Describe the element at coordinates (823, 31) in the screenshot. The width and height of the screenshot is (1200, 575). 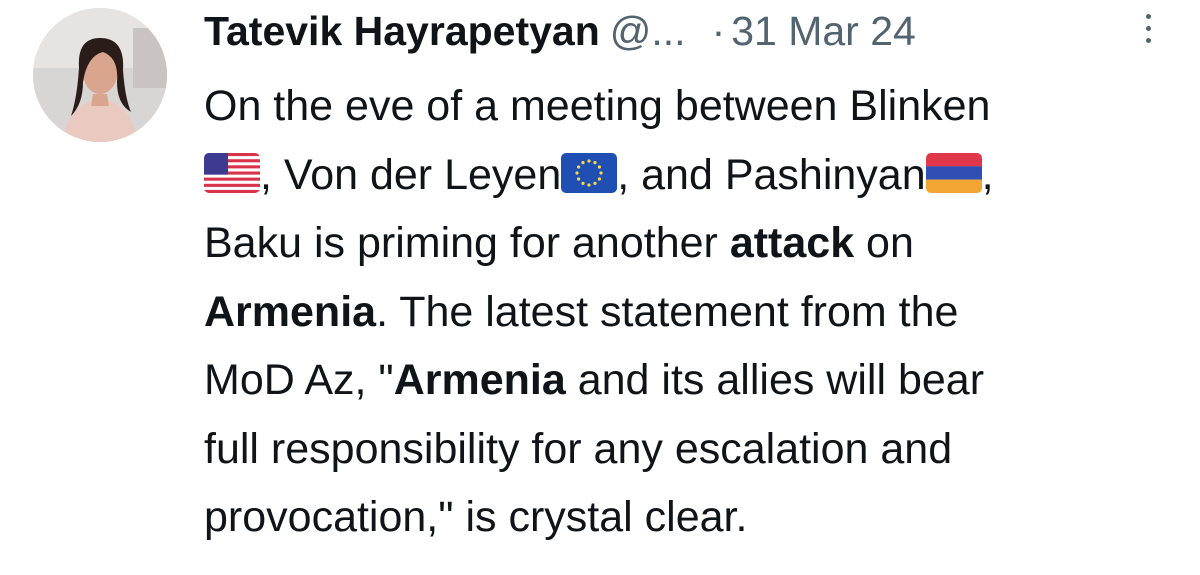
I see `tweet-date: 31 Mar 24` at that location.